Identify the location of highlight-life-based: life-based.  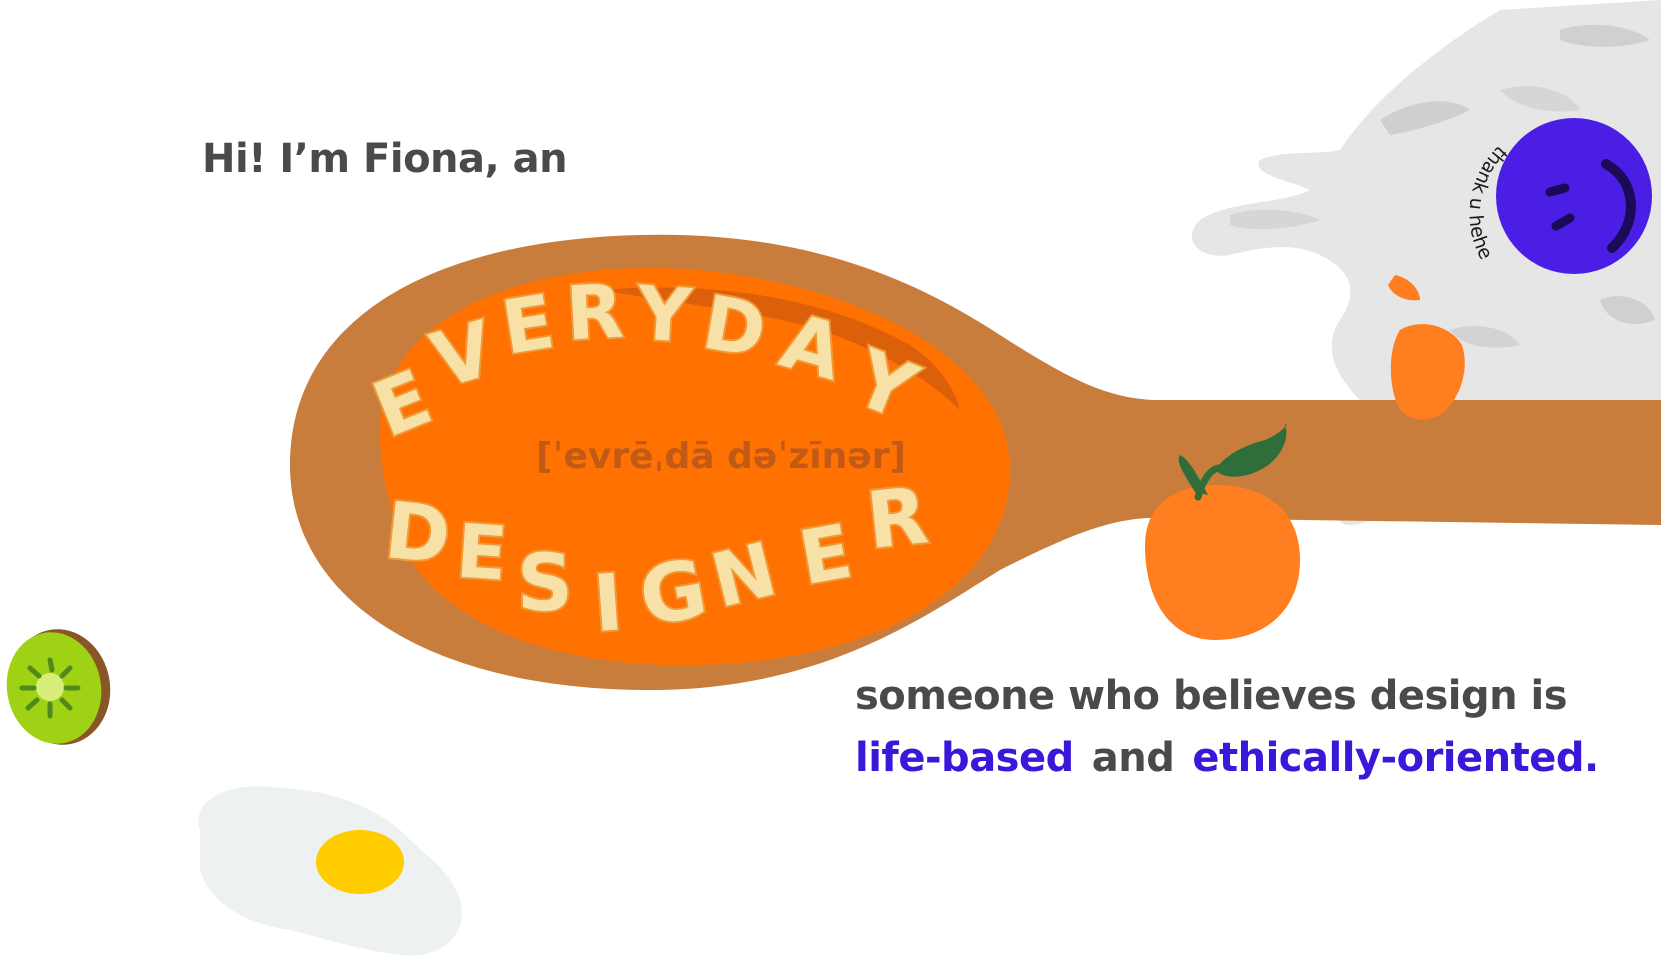
(964, 758).